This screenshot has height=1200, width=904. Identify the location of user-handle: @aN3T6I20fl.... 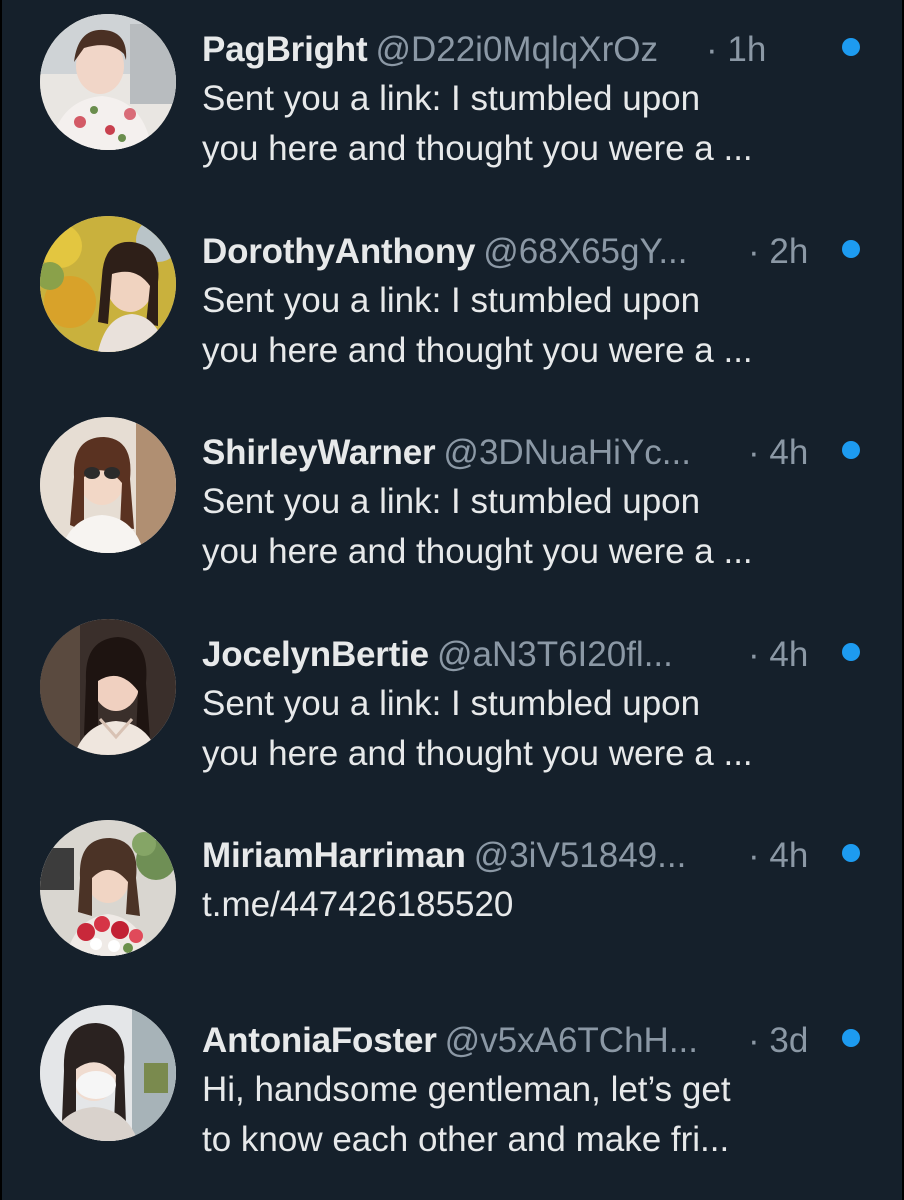
(554, 654).